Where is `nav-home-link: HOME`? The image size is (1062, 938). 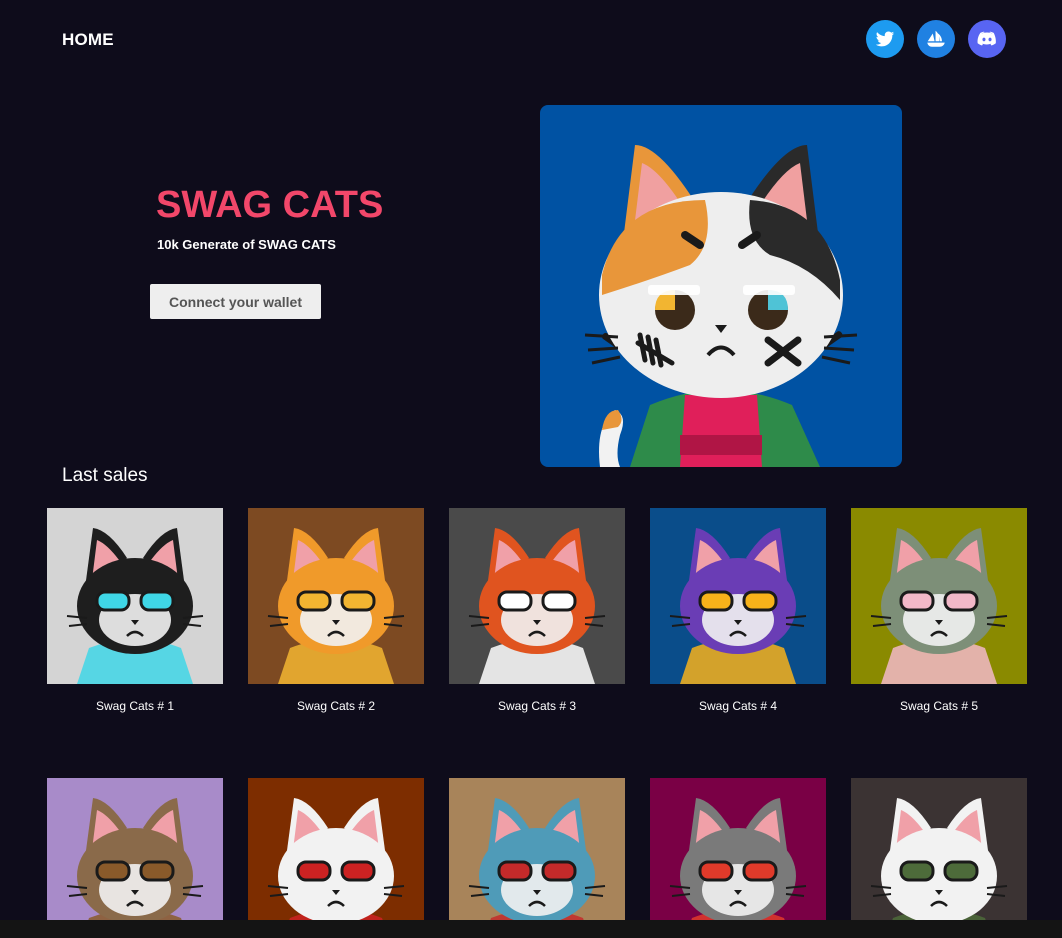
nav-home-link: HOME is located at coordinates (88, 40).